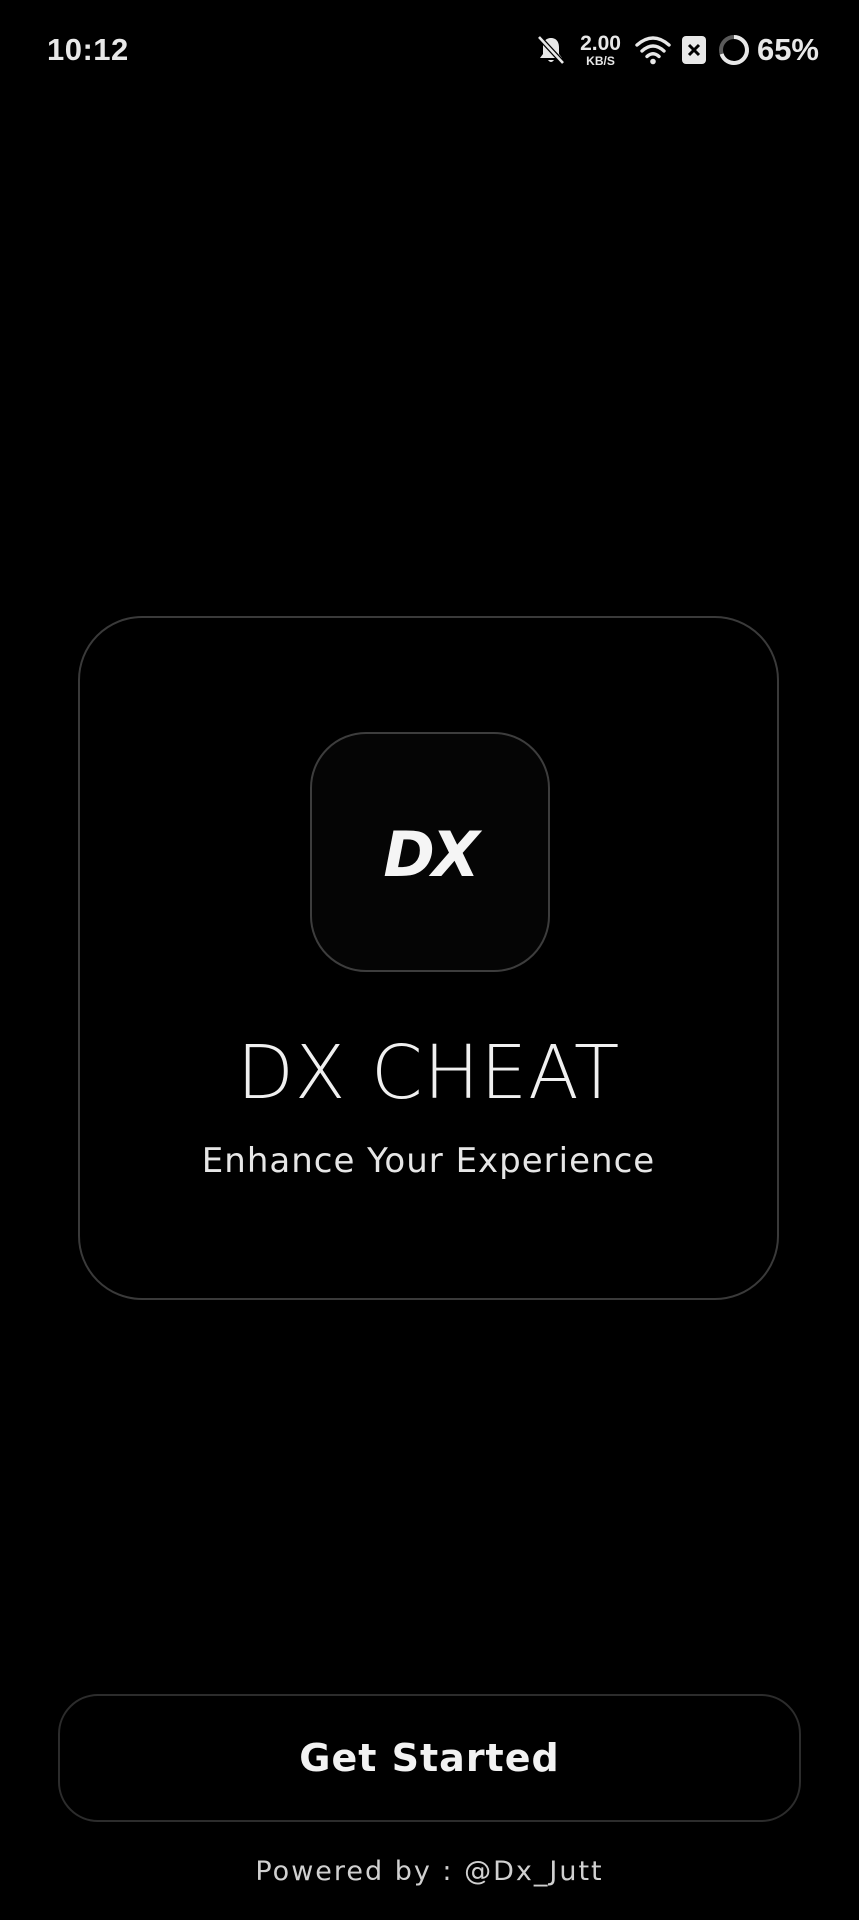  Describe the element at coordinates (653, 50) in the screenshot. I see `wifi-icon` at that location.